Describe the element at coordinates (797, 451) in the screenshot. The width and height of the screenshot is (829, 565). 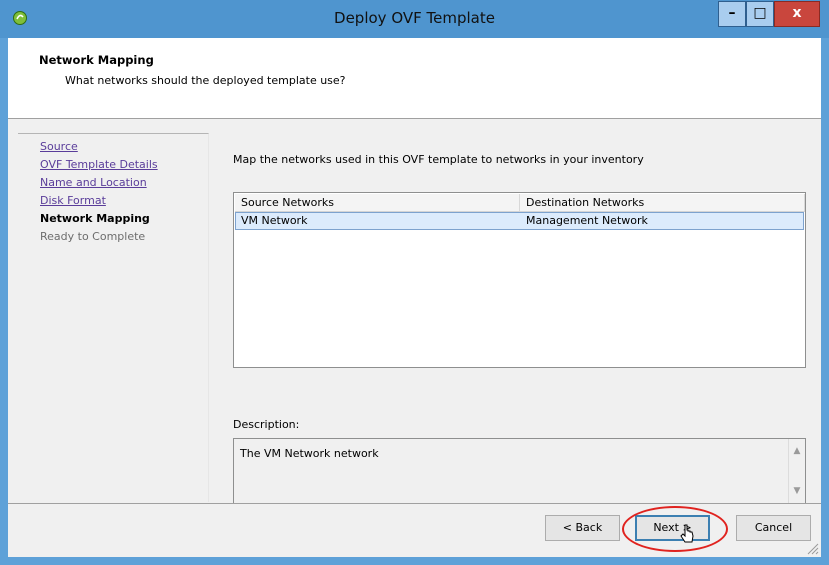
I see `scroll-up-icon: ▲` at that location.